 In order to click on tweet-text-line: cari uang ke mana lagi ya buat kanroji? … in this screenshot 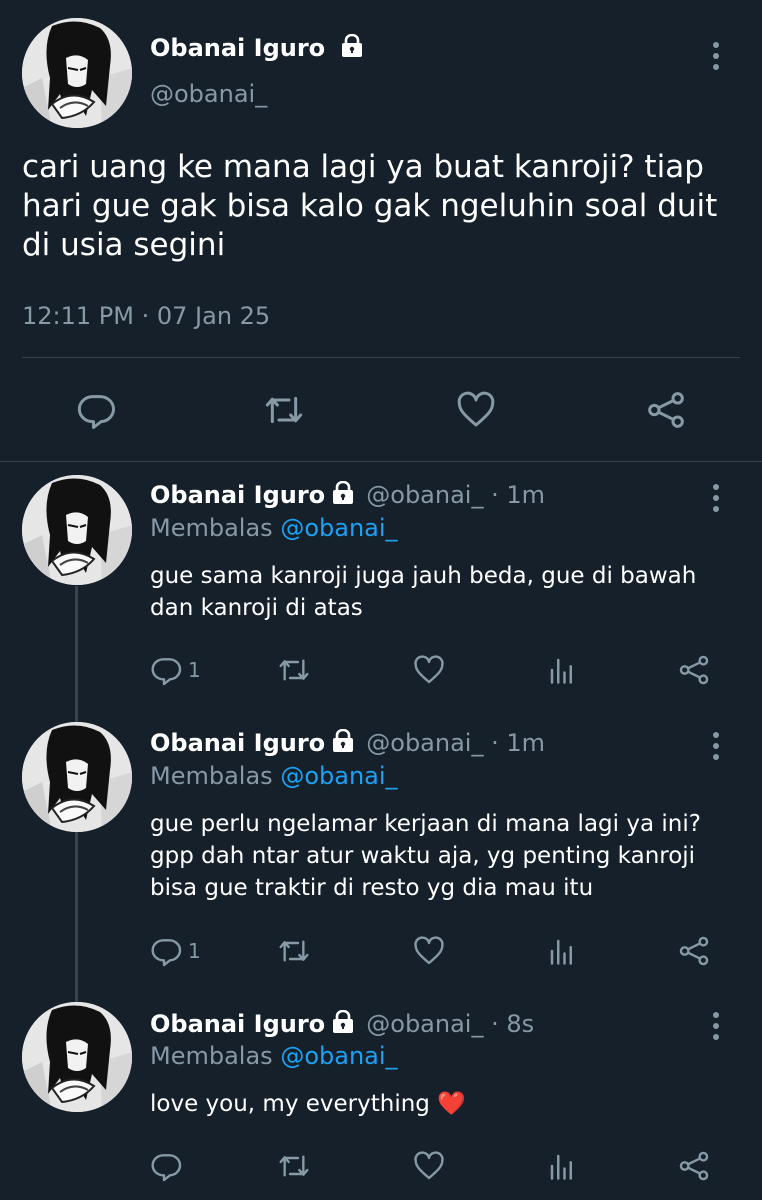, I will do `click(363, 167)`.